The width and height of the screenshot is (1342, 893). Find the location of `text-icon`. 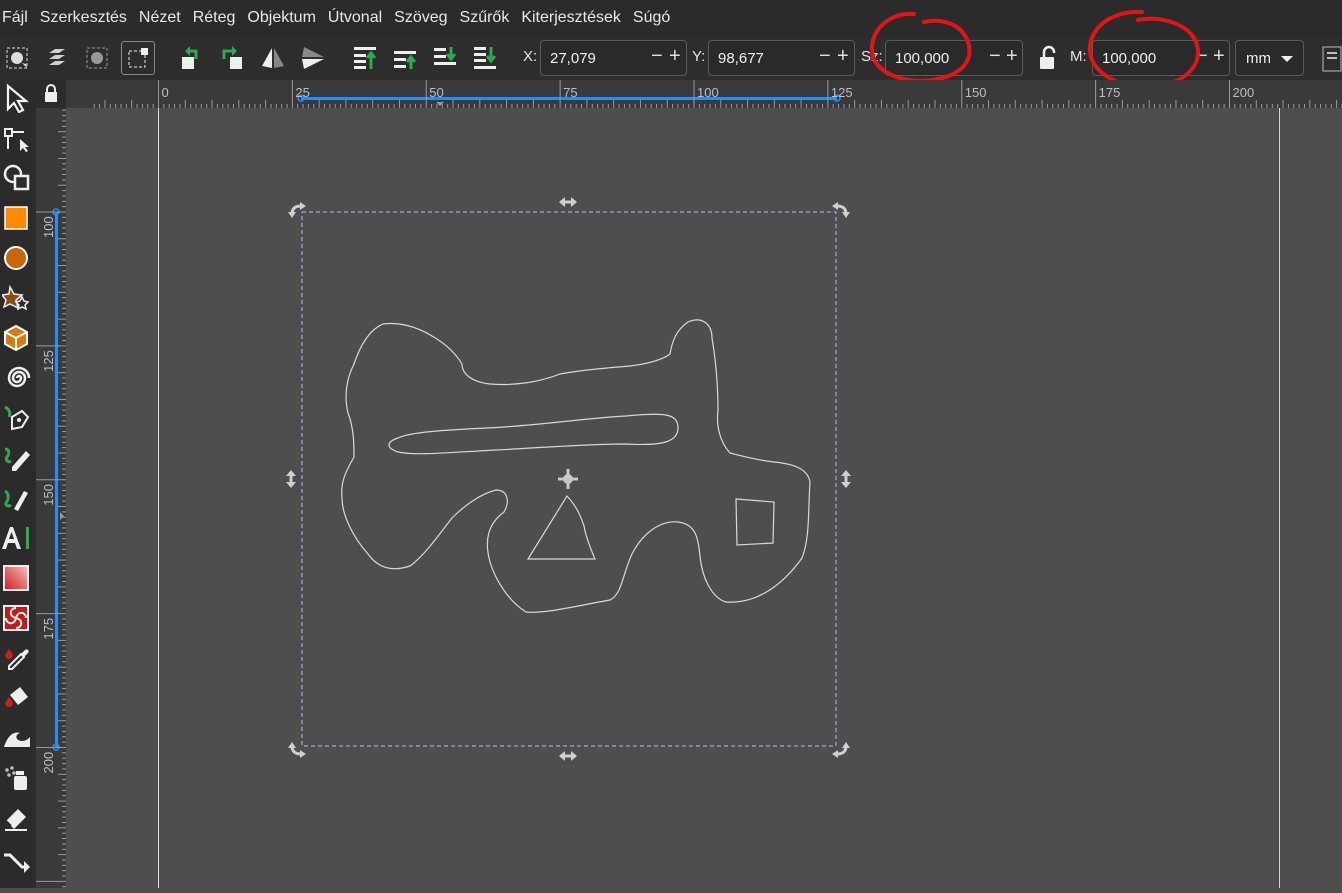

text-icon is located at coordinates (15, 538).